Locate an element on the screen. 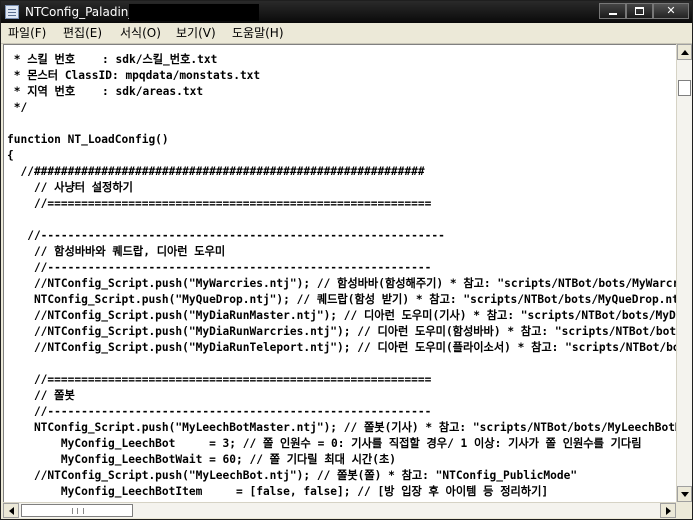 This screenshot has width=693, height=520. arrow-left-icon is located at coordinates (11, 511).